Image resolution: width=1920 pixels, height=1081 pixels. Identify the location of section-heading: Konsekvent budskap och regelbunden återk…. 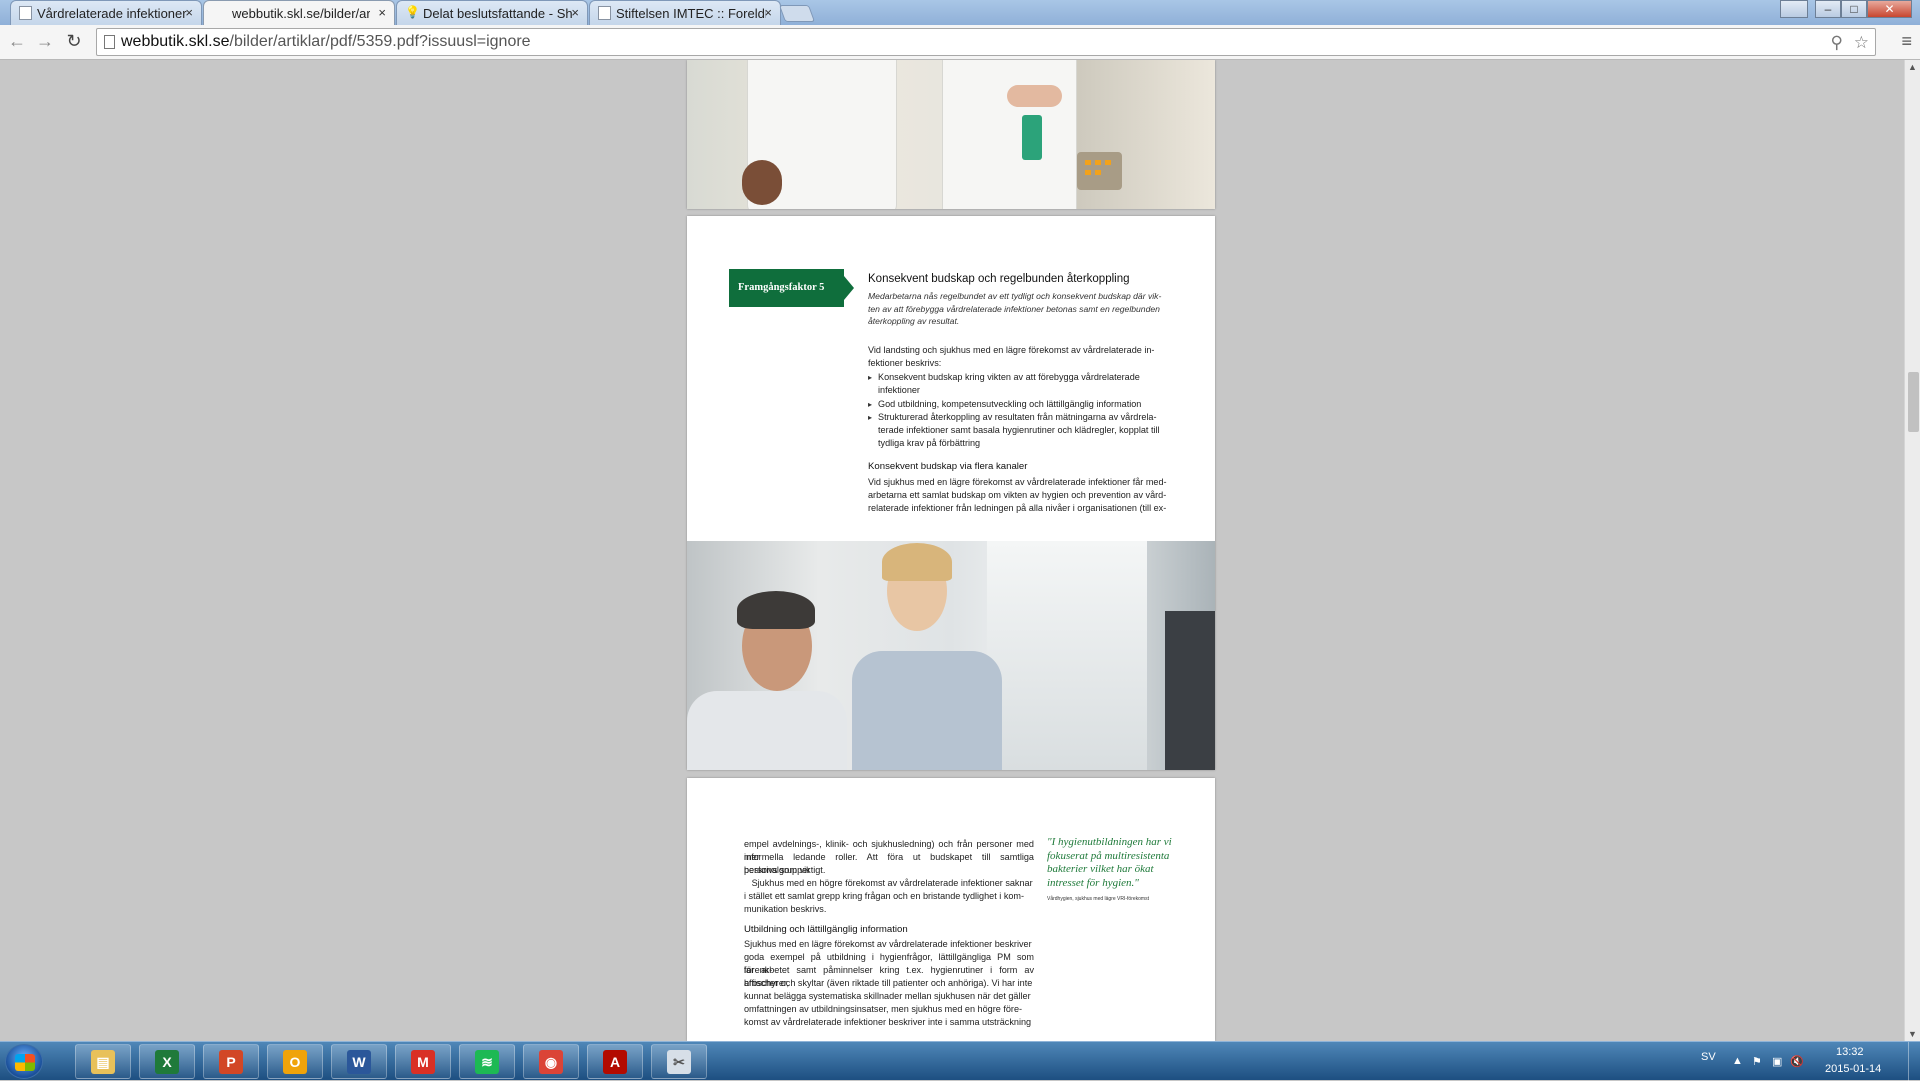
(999, 279).